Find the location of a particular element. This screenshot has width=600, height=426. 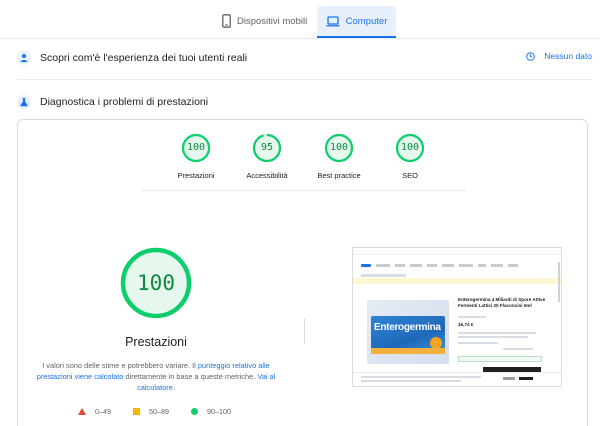

triangle-icon is located at coordinates (82, 411).